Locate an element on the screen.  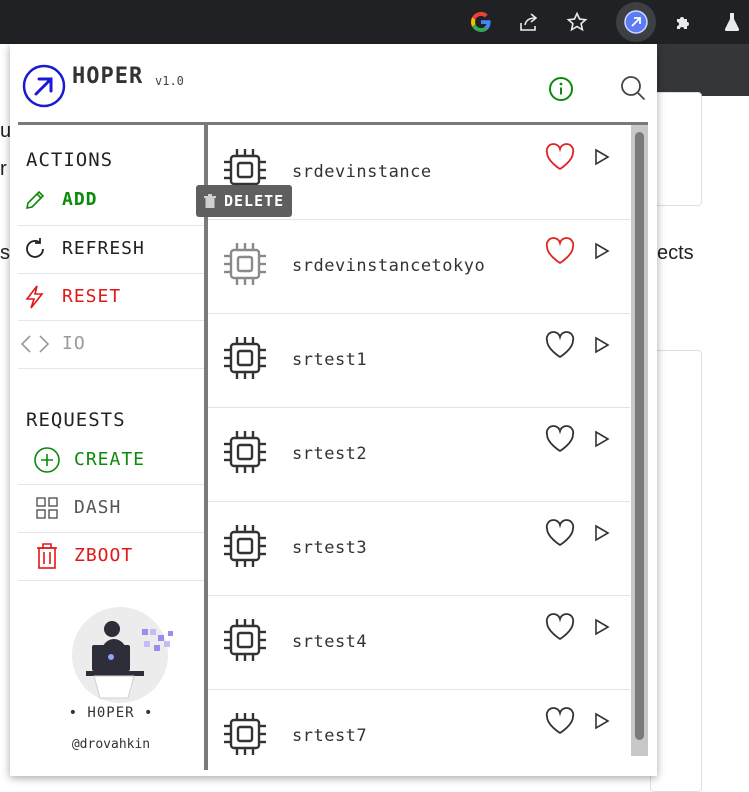
developer-avatar is located at coordinates (122, 655).